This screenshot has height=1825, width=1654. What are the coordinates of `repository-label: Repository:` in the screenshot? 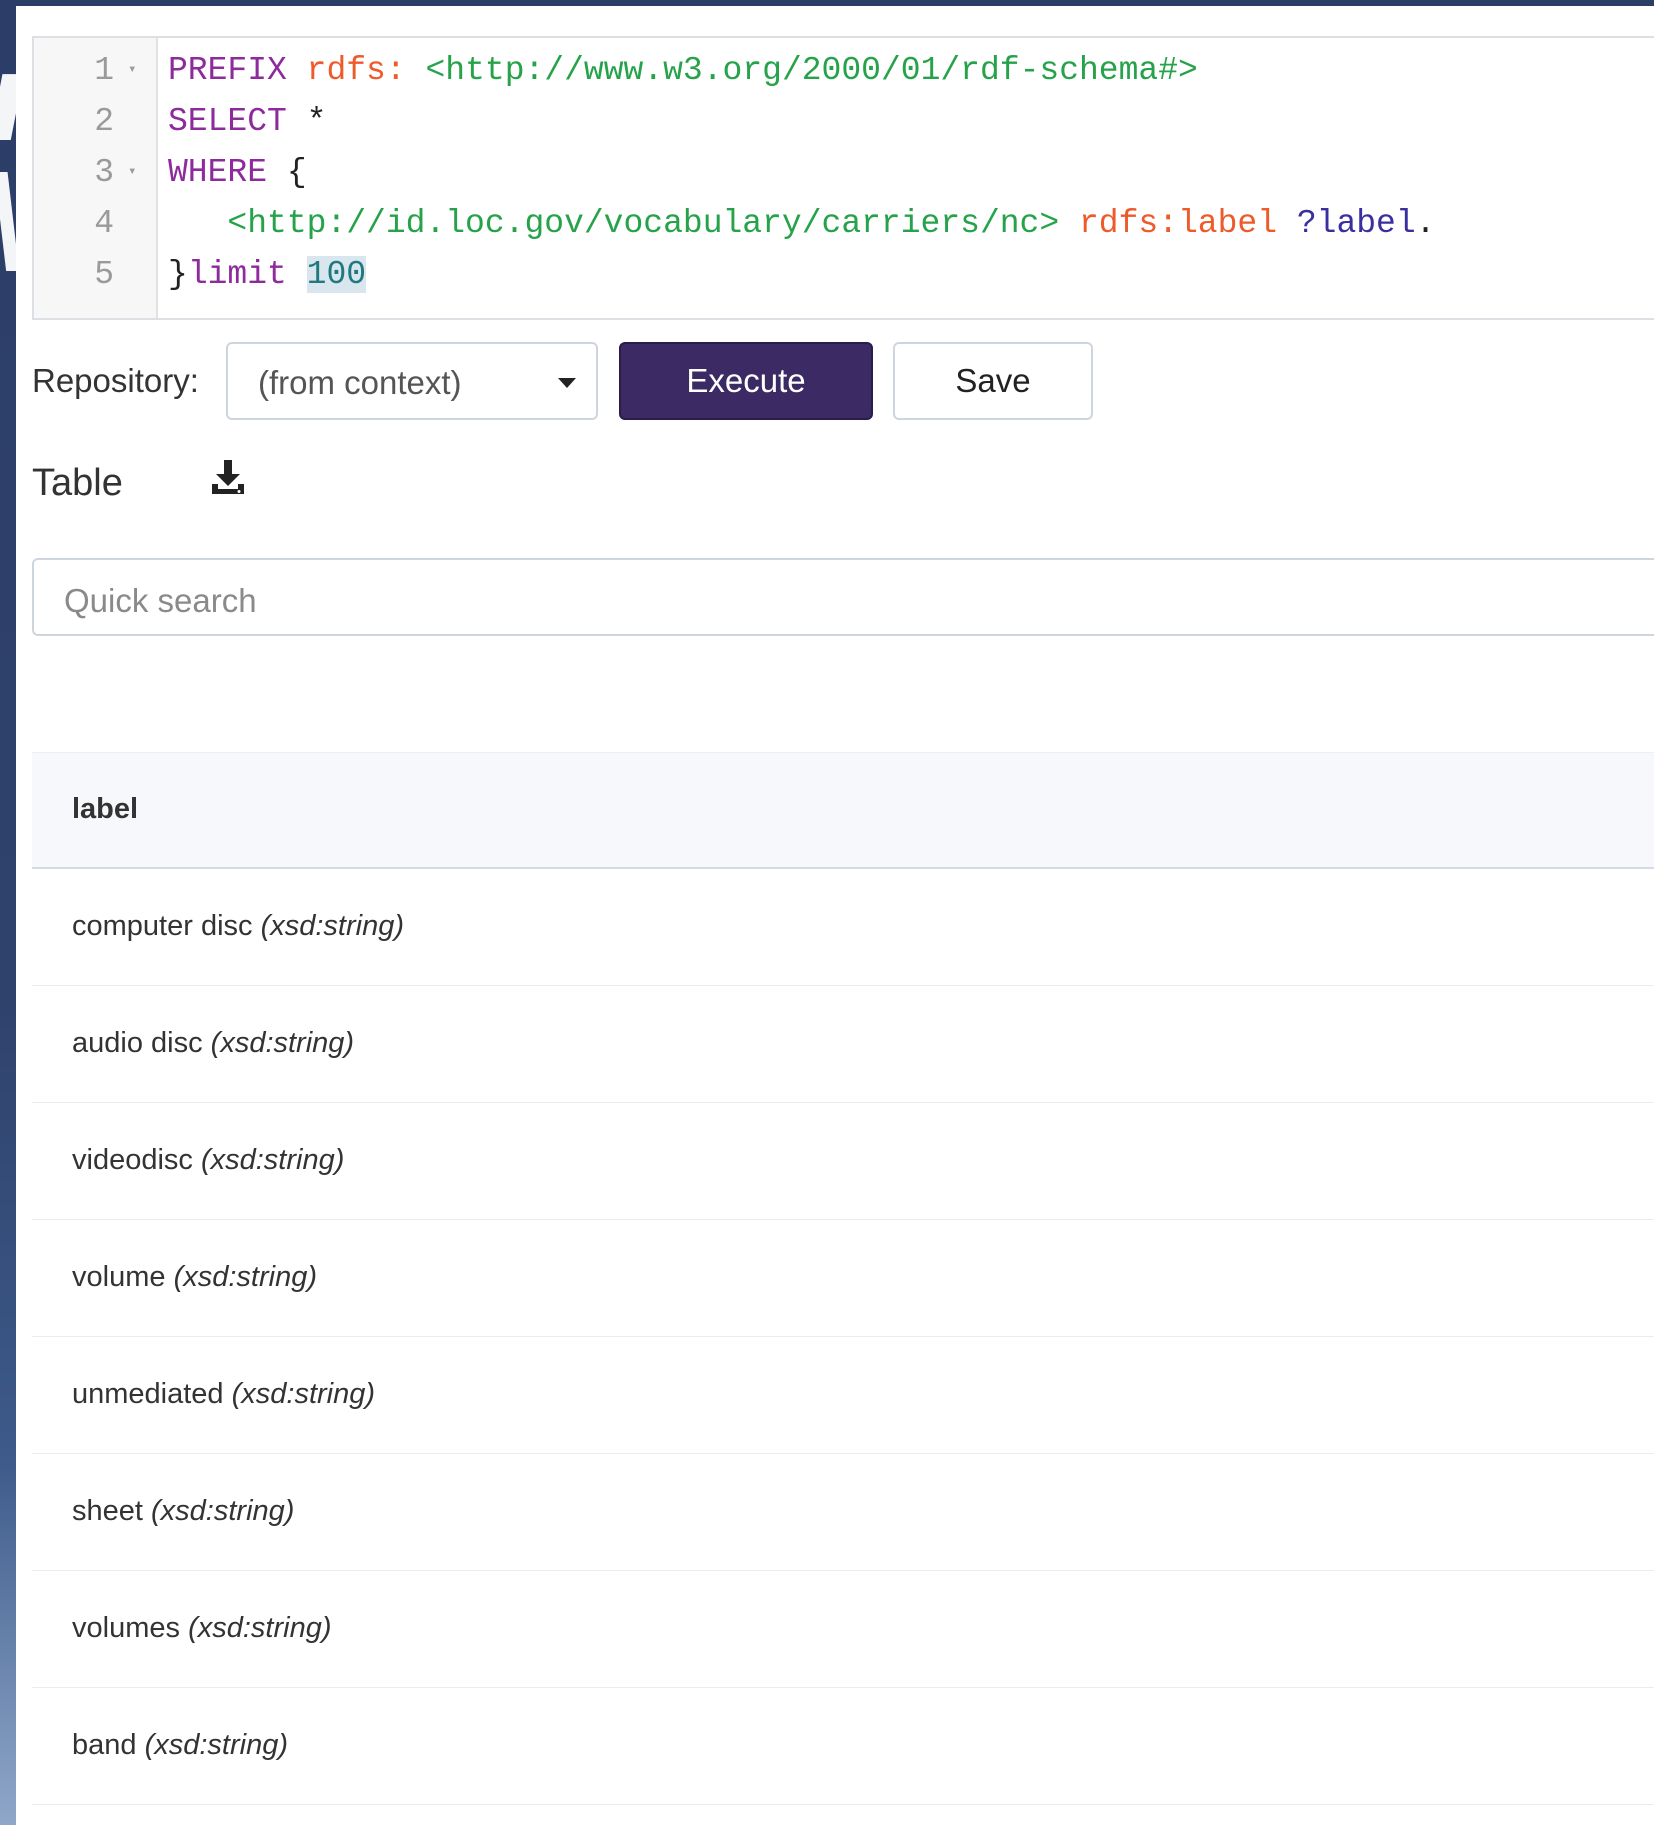 It's located at (115, 380).